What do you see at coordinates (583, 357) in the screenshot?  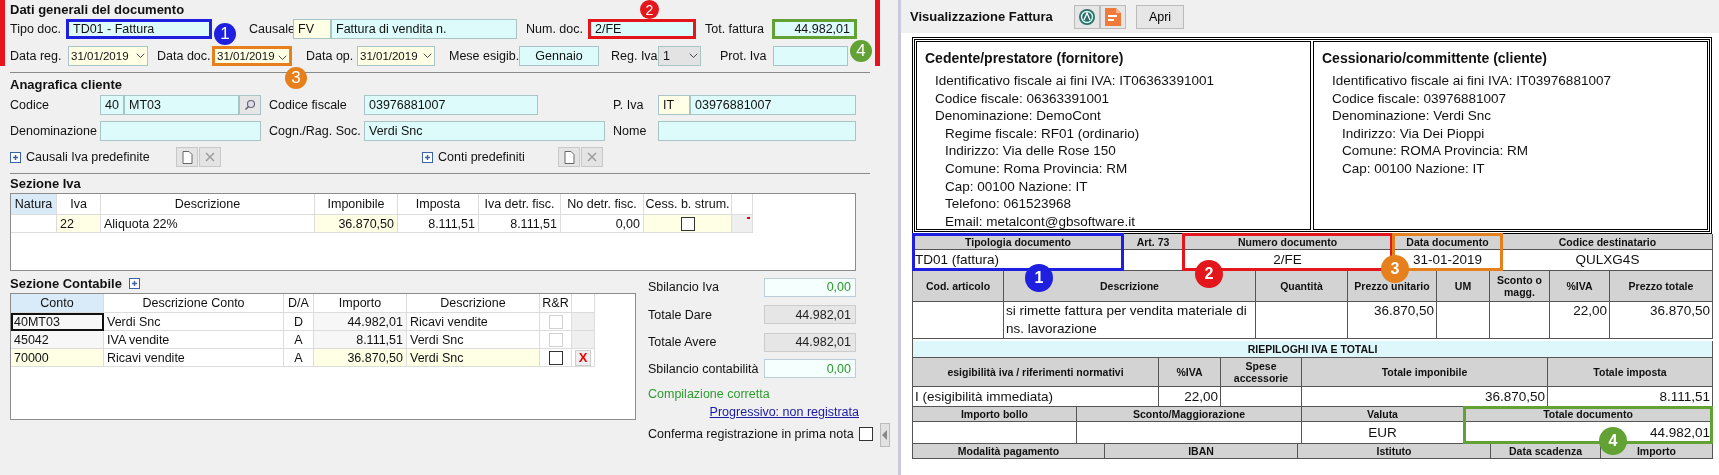 I see `delete-button: X` at bounding box center [583, 357].